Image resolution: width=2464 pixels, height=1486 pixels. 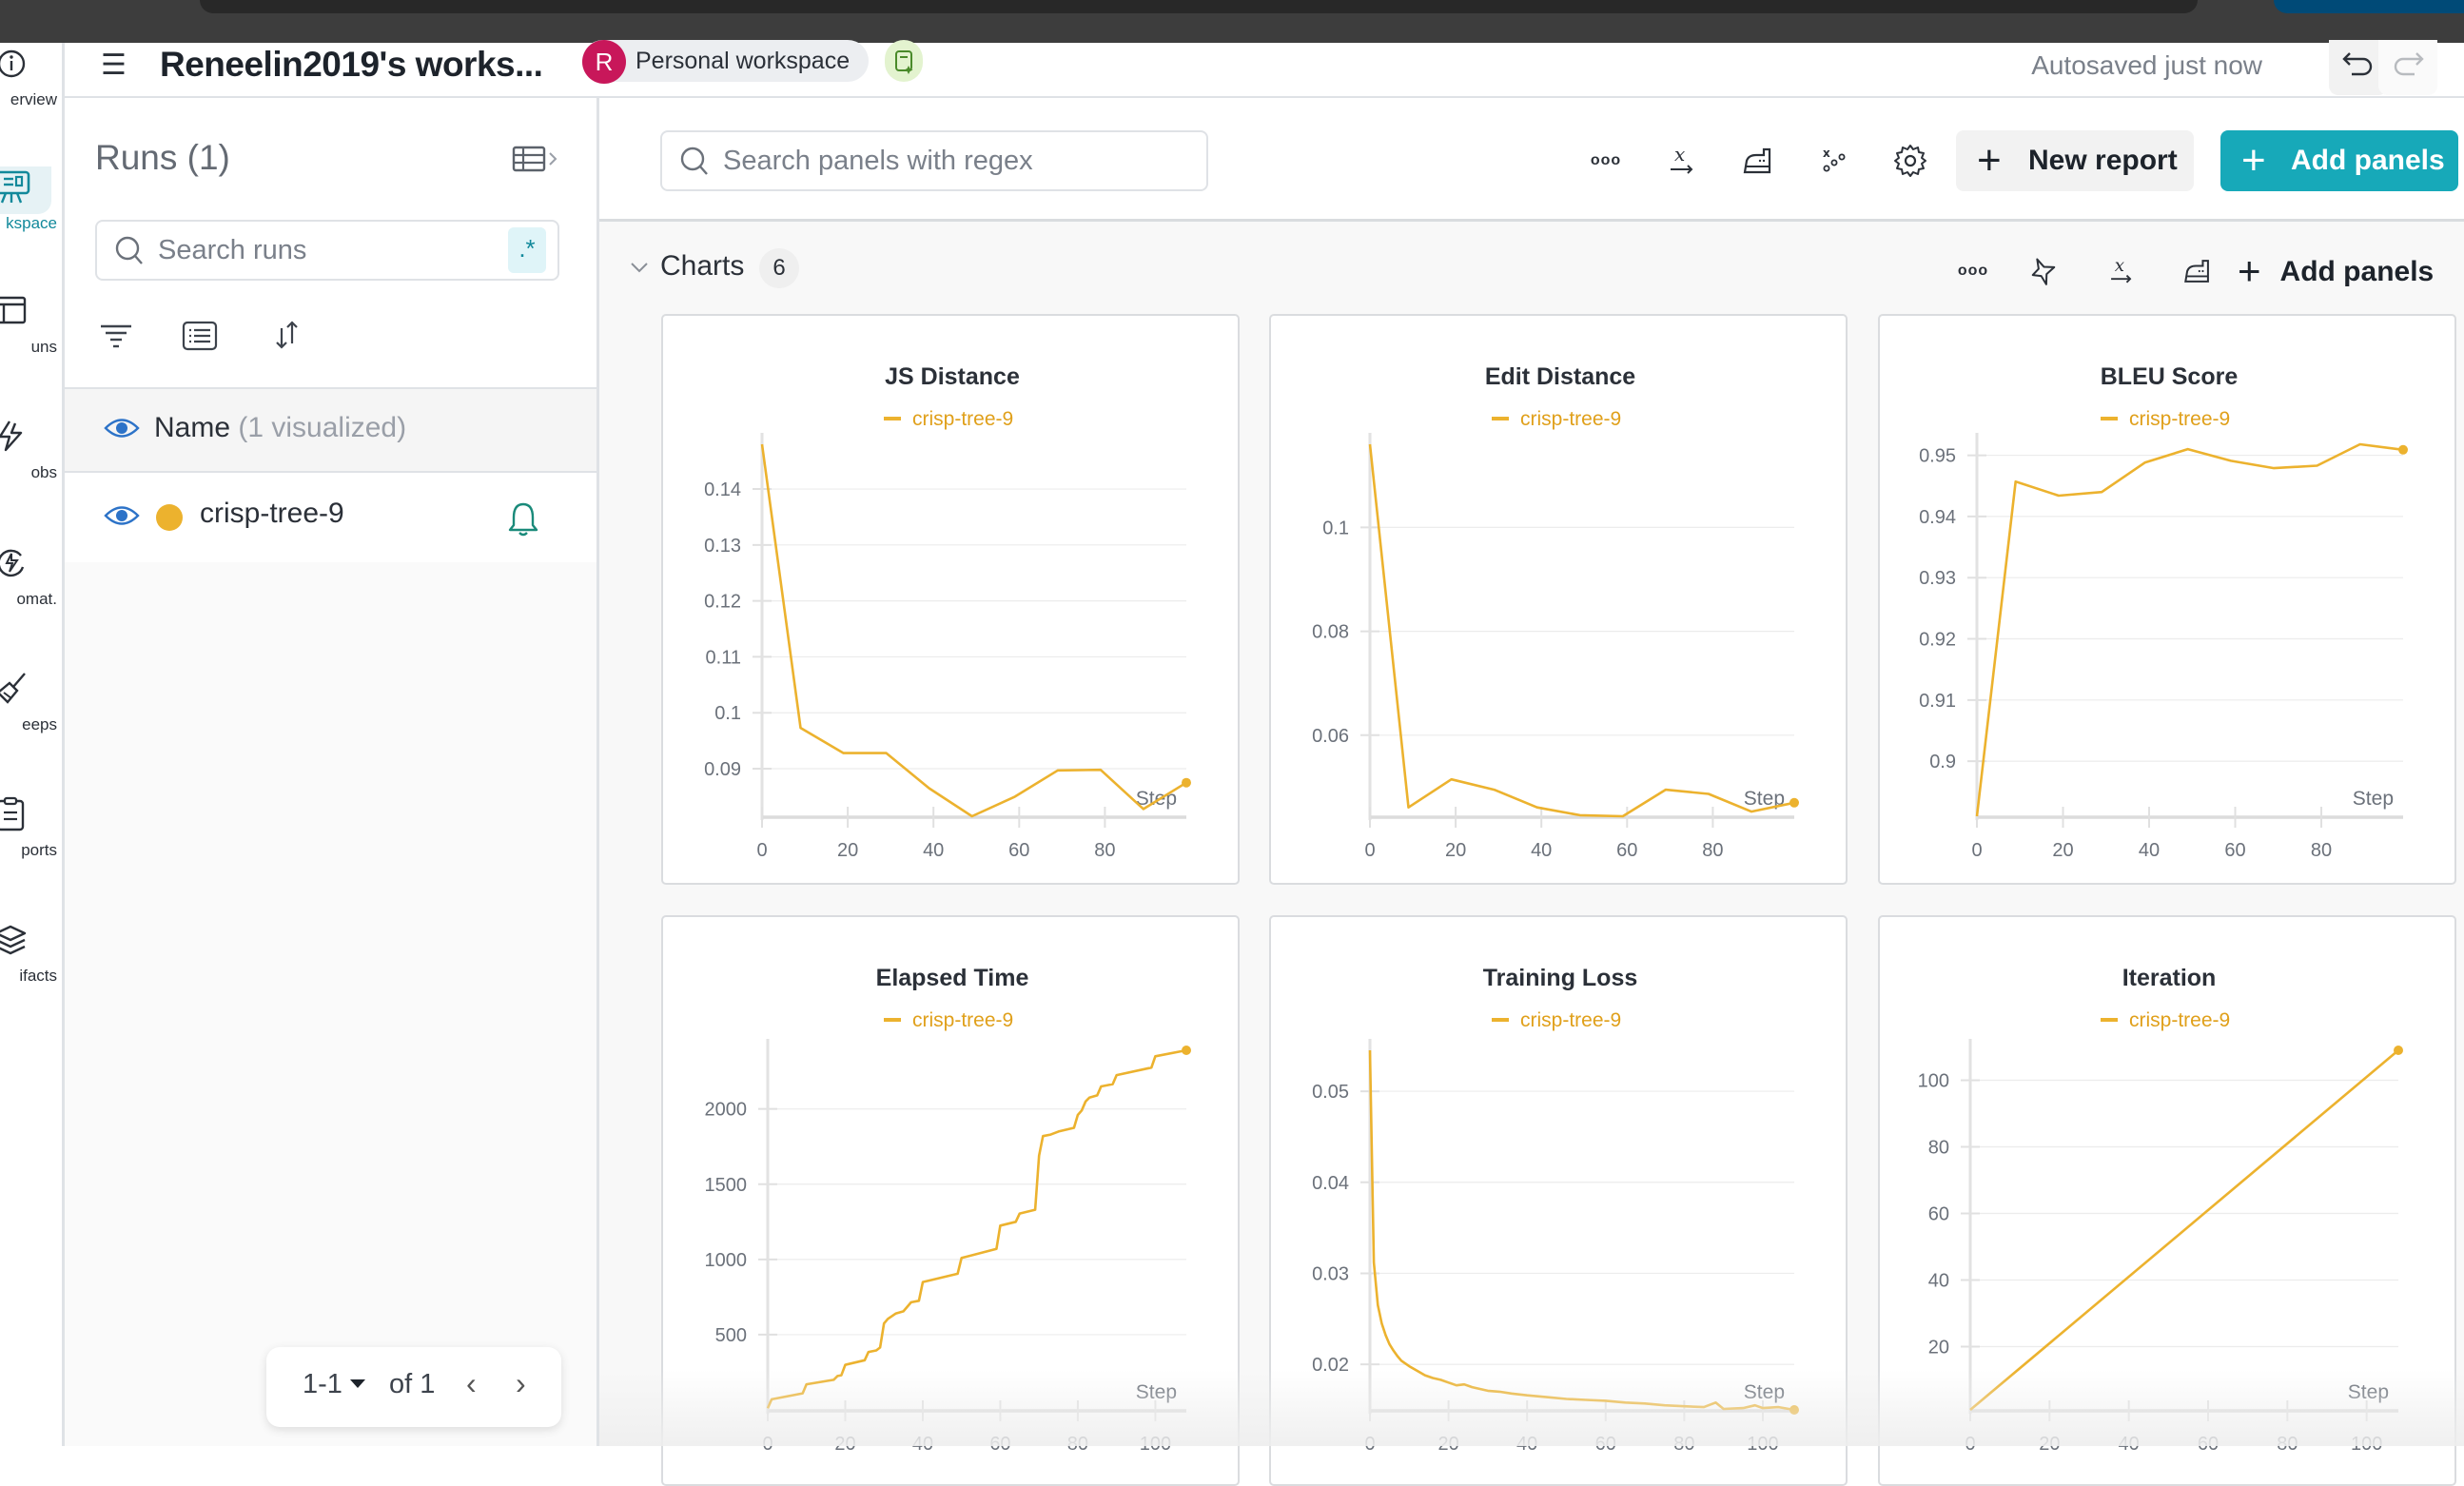 I want to click on workspace-settings-button, so click(x=1910, y=161).